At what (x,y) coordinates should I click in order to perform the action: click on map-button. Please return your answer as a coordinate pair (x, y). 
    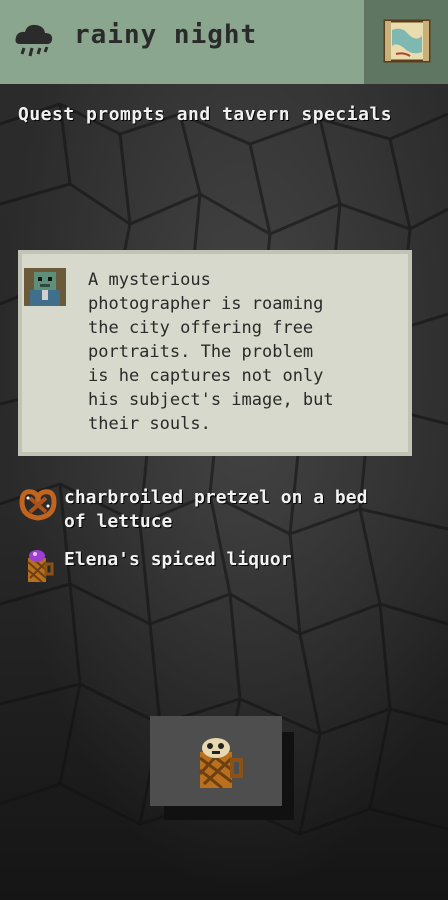
    Looking at the image, I should click on (406, 42).